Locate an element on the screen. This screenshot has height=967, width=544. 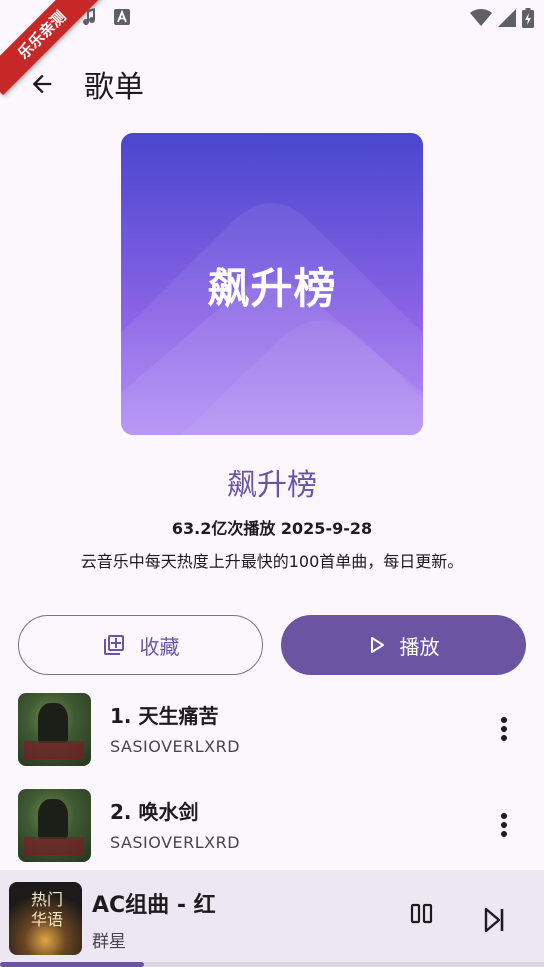
status-system-icons is located at coordinates (502, 18).